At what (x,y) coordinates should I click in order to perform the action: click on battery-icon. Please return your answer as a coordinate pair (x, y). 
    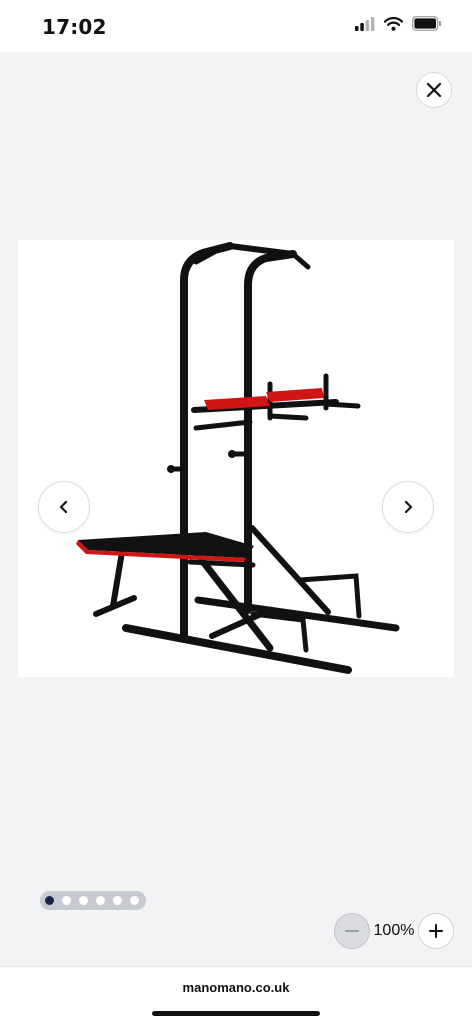
    Looking at the image, I should click on (426, 23).